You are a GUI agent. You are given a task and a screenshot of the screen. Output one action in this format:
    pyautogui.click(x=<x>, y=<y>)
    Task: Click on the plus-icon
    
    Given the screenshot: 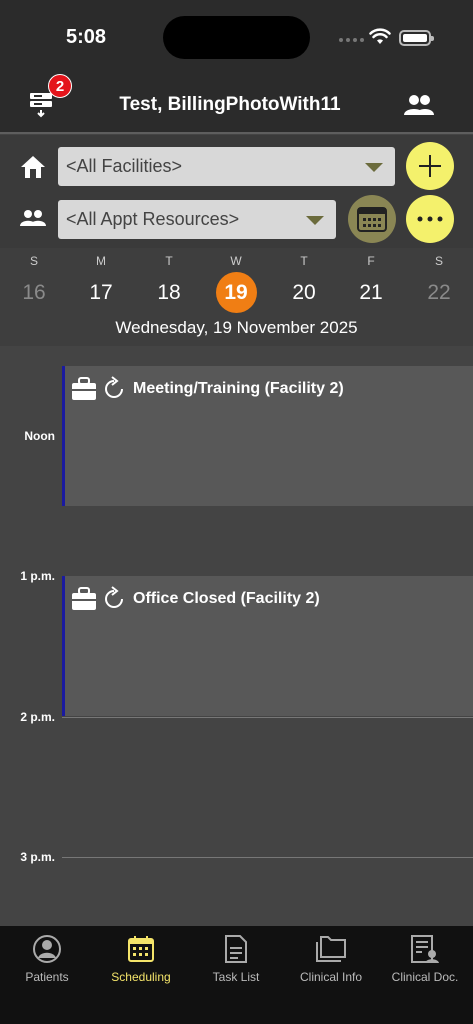 What is the action you would take?
    pyautogui.click(x=430, y=166)
    